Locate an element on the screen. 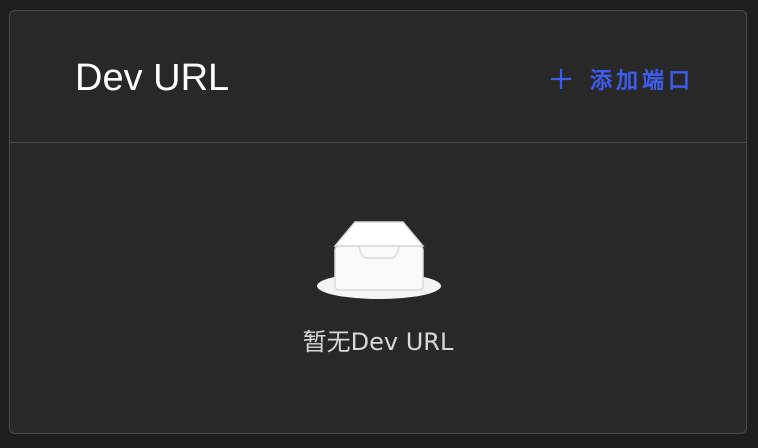 This screenshot has width=758, height=448. add-port-label: 添加端口 is located at coordinates (641, 81).